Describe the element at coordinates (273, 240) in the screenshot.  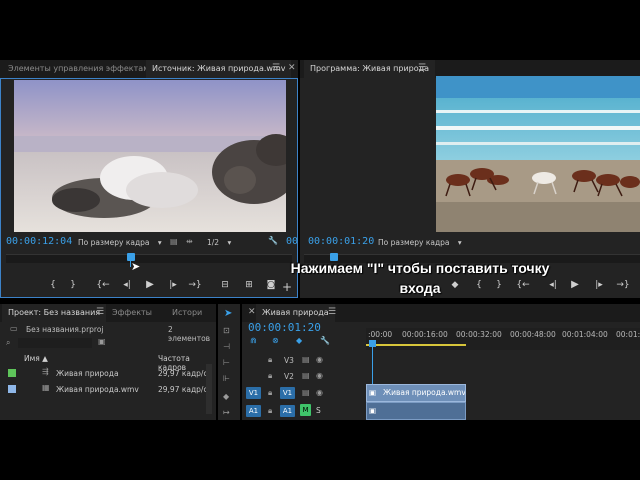
I see `wrench-icon: 🔧` at that location.